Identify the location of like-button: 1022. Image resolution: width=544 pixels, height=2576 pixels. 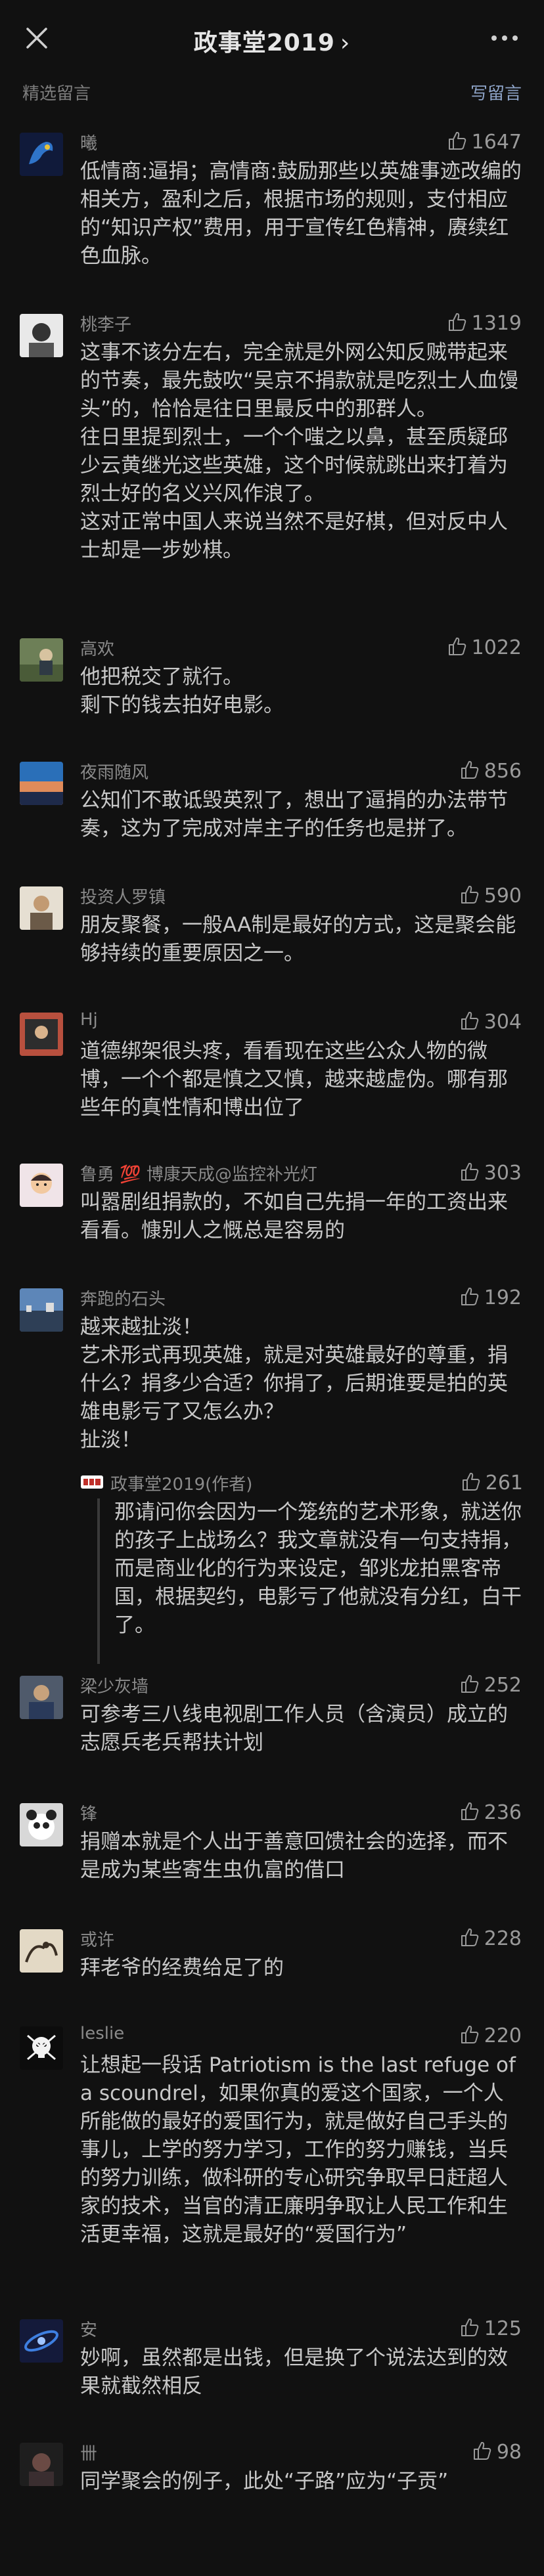
(484, 647).